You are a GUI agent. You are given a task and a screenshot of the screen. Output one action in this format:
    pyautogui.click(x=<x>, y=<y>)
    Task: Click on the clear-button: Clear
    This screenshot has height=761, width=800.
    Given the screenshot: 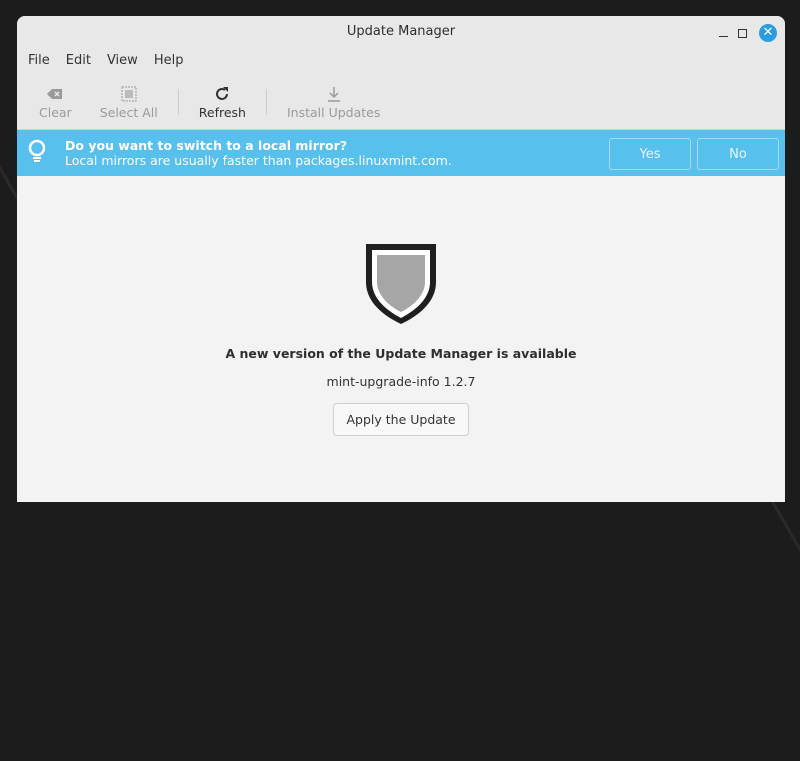 What is the action you would take?
    pyautogui.click(x=55, y=101)
    